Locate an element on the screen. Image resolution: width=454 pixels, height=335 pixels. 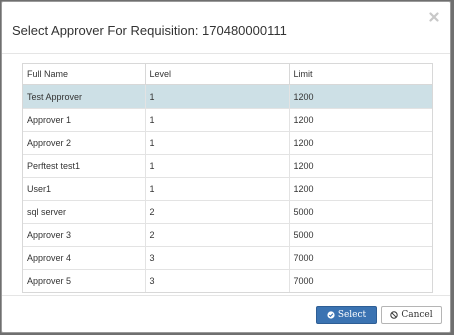
close-icon is located at coordinates (434, 18).